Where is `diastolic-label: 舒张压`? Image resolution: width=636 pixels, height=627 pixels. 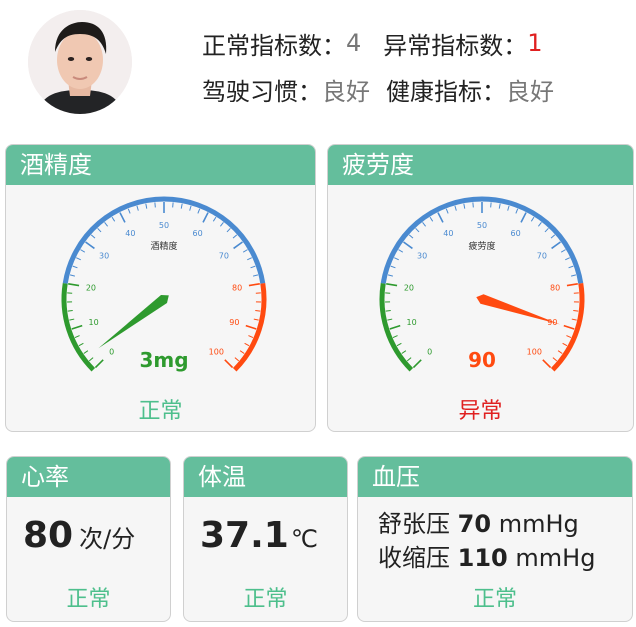 diastolic-label: 舒张压 is located at coordinates (414, 524).